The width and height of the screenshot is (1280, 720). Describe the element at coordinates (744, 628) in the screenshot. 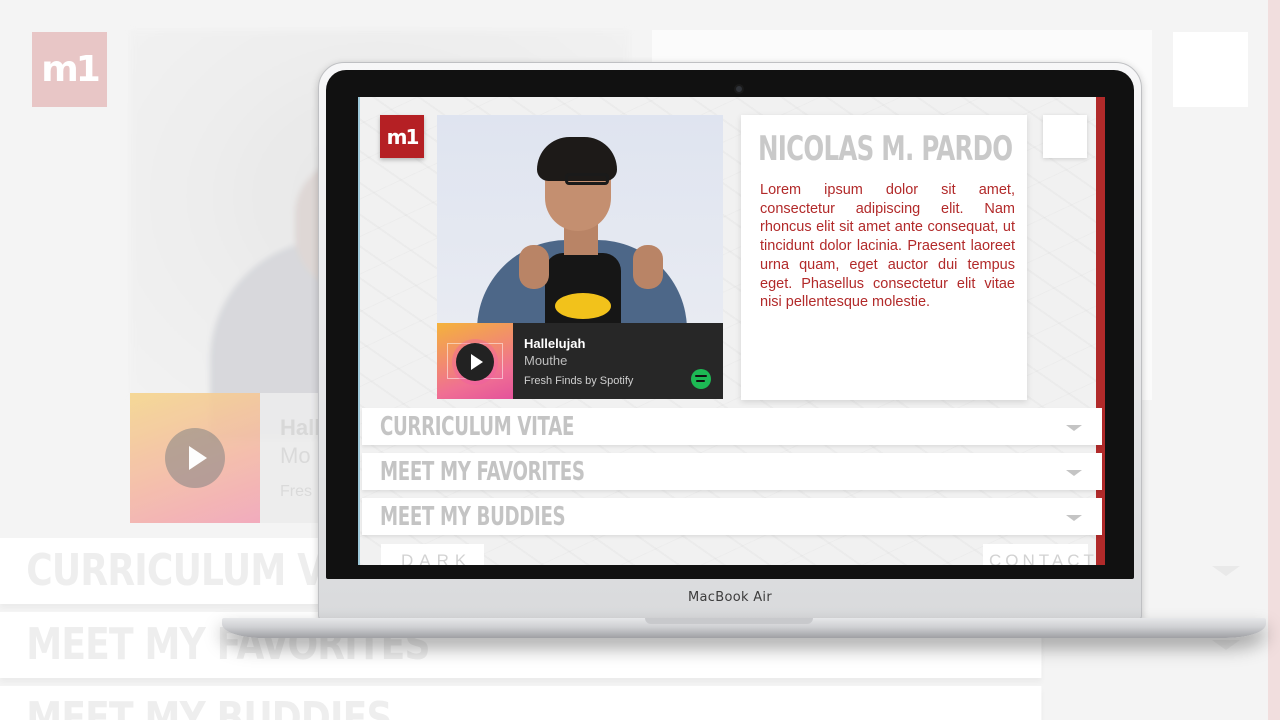

I see `laptop-base` at that location.